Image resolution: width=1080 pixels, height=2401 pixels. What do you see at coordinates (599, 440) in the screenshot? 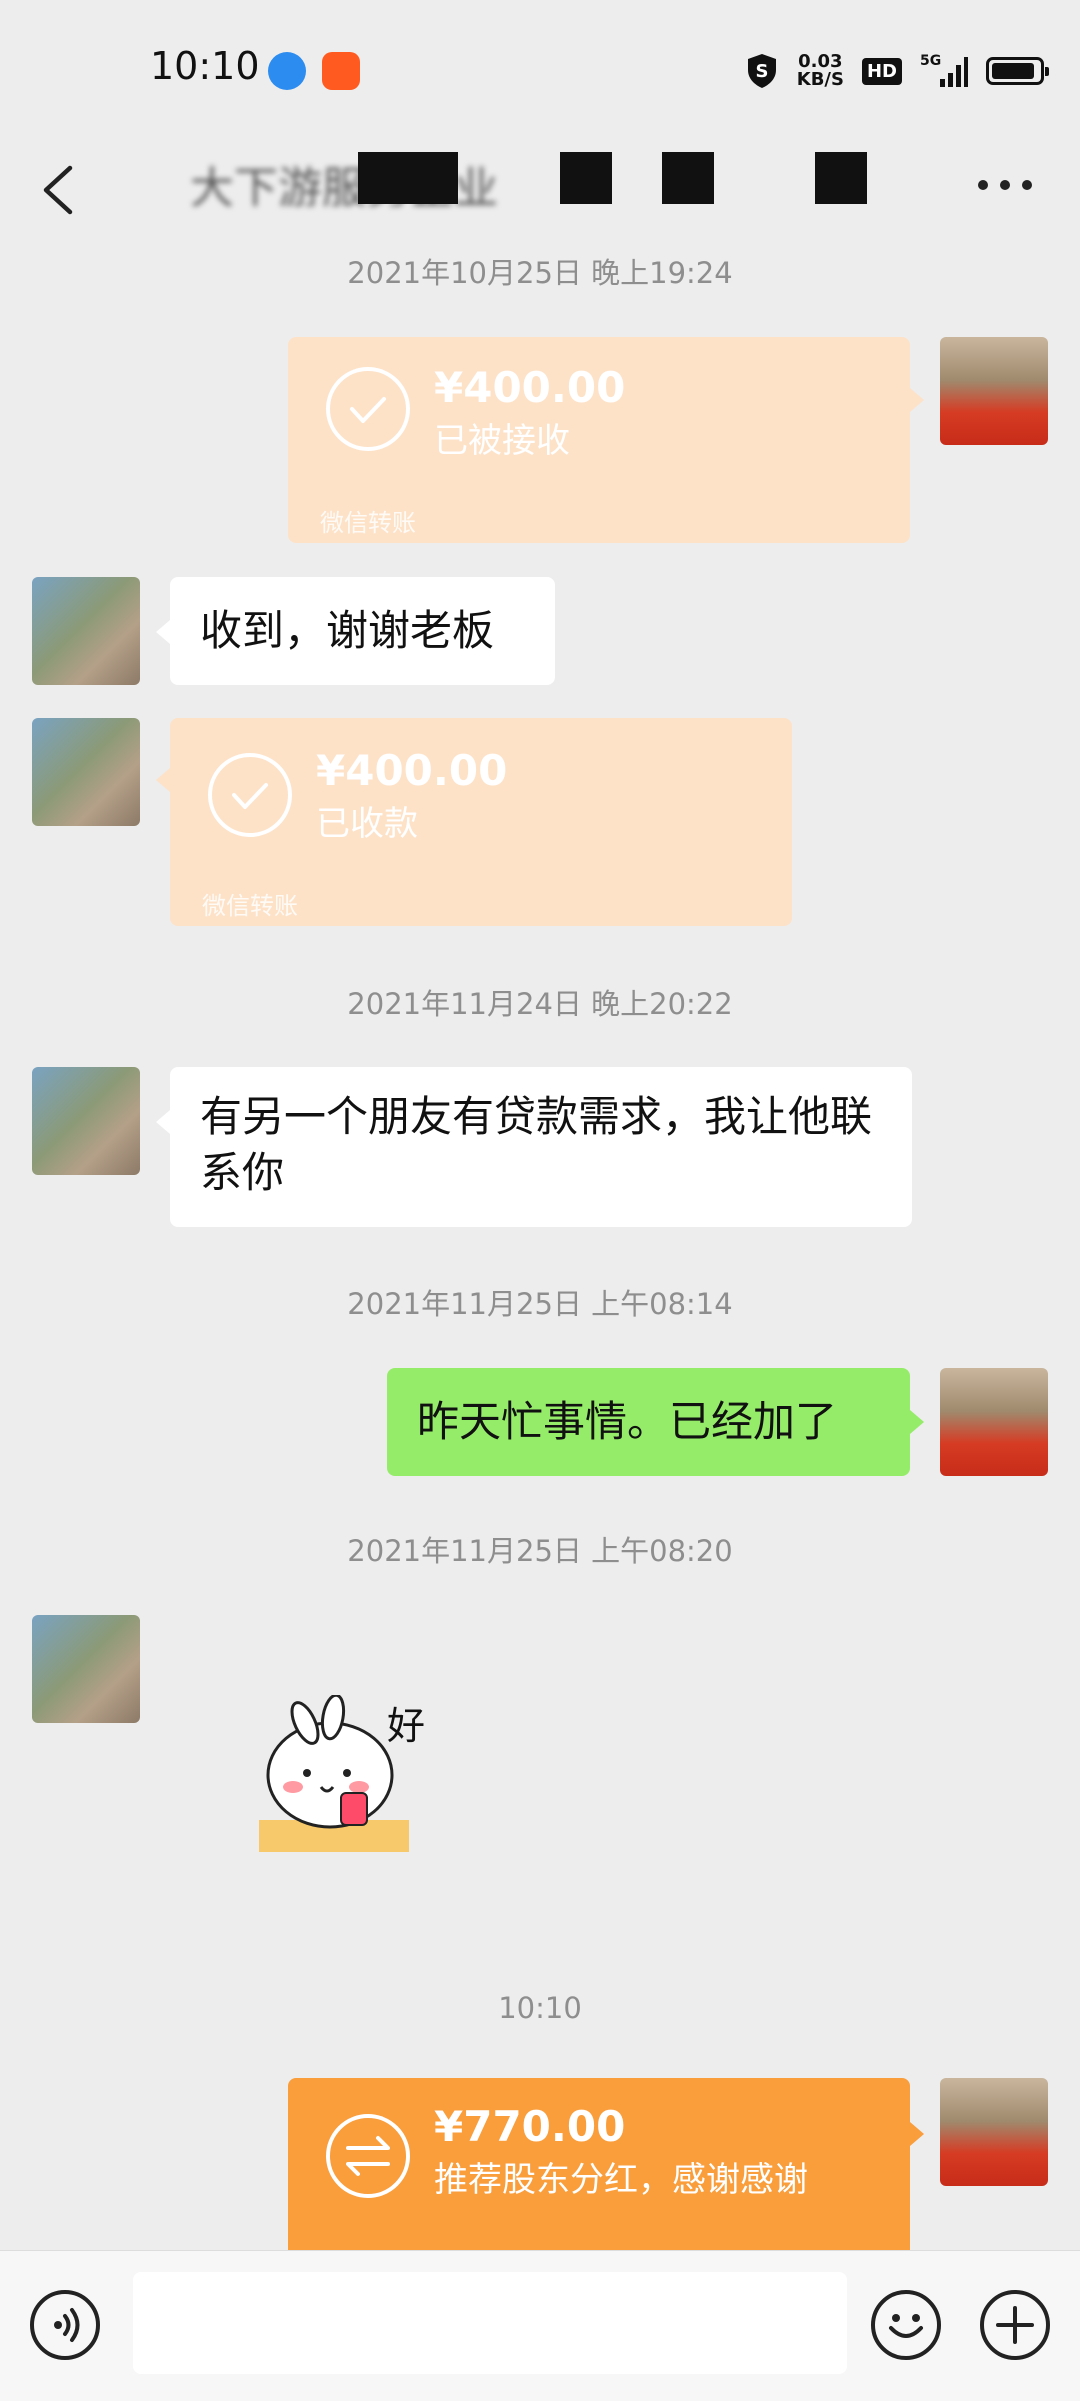
I see `transfer-card: ¥400.00 已被接收 微信转账` at bounding box center [599, 440].